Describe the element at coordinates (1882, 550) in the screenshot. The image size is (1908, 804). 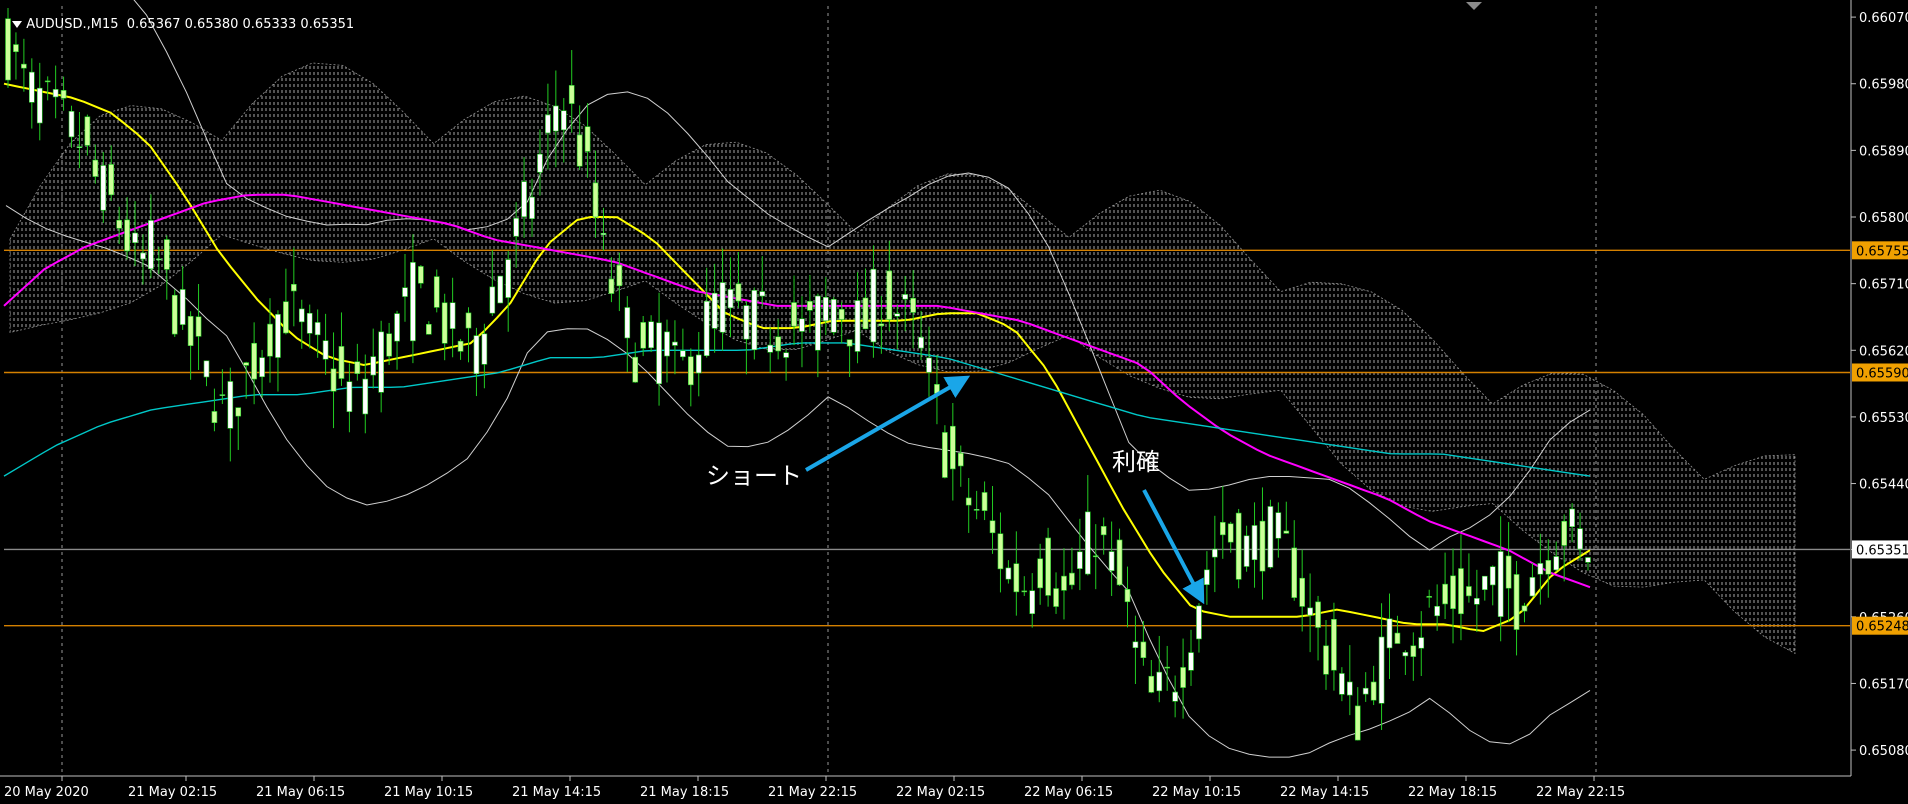
I see `level-label: 0.65351` at that location.